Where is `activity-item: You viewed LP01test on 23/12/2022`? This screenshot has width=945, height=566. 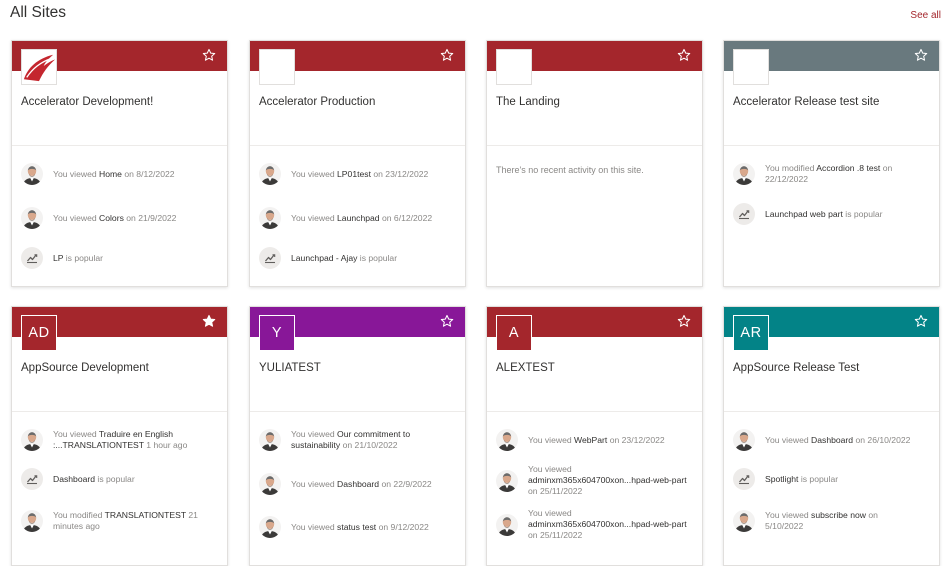
activity-item: You viewed LP01test on 23/12/2022 is located at coordinates (358, 174).